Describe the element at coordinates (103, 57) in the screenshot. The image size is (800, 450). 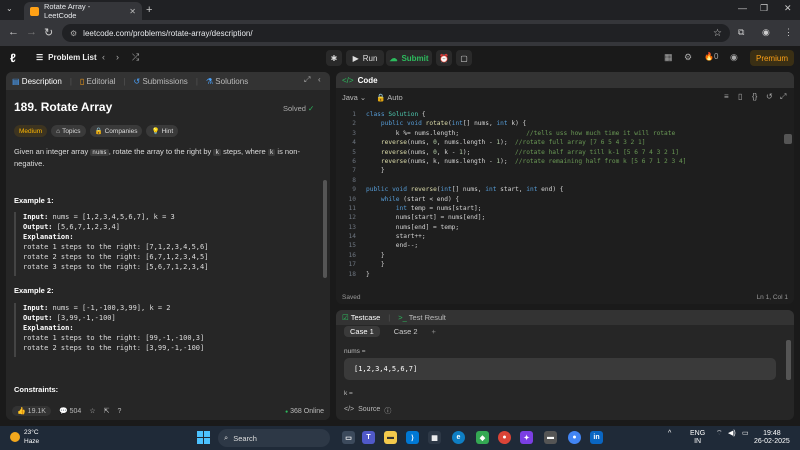
I see `prev-problem-icon: ‹` at that location.